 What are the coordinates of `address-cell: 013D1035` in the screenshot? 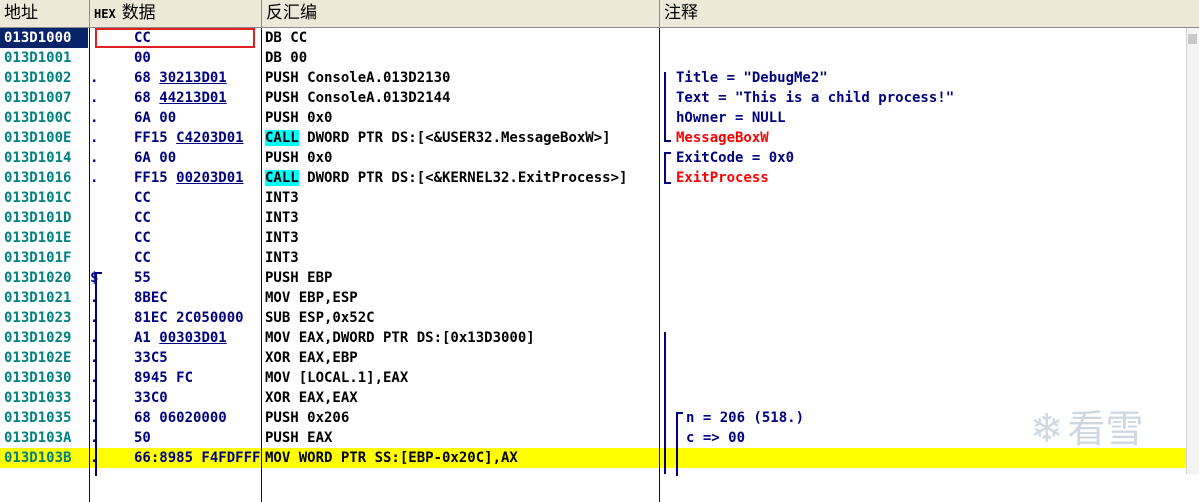 It's located at (44, 418).